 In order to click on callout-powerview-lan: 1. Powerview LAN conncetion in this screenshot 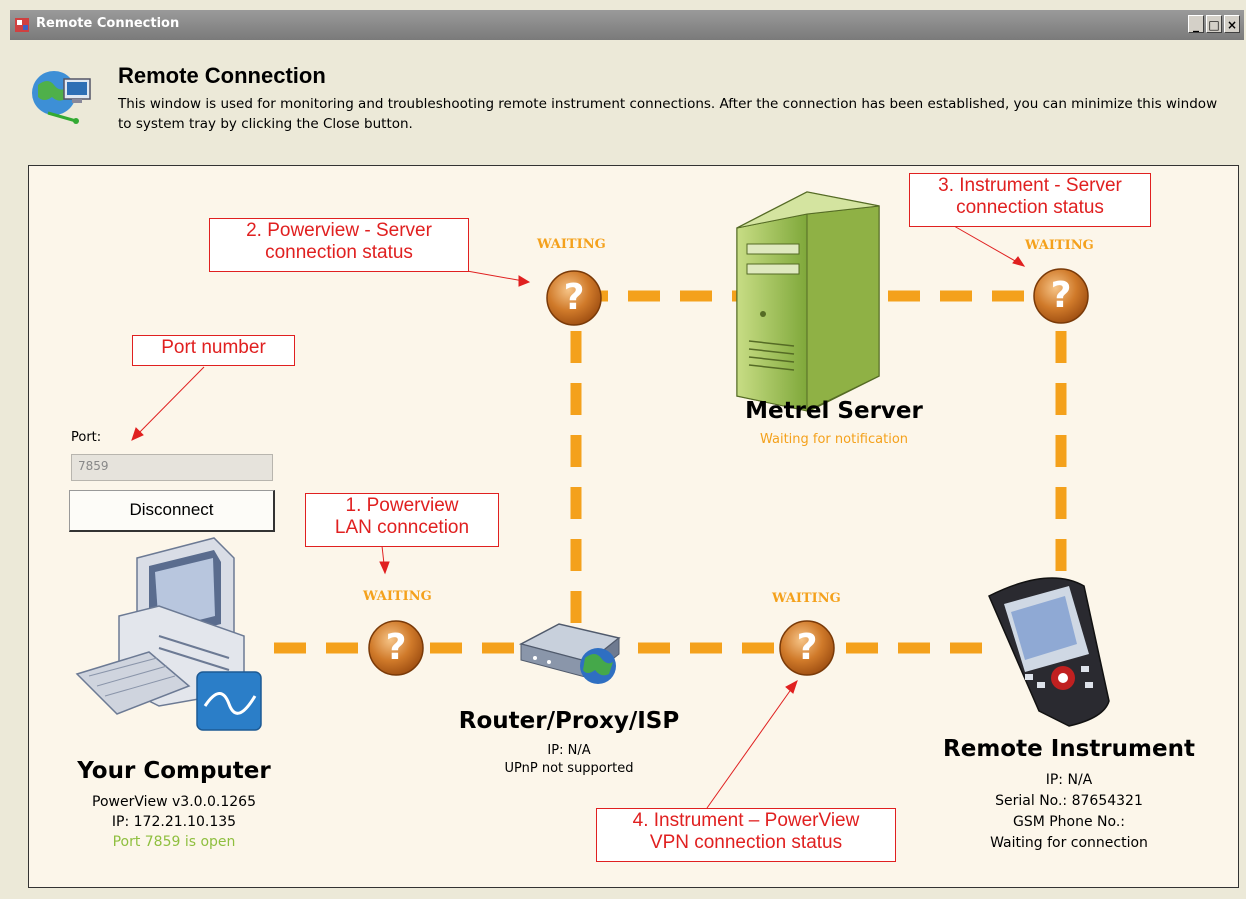, I will do `click(402, 520)`.